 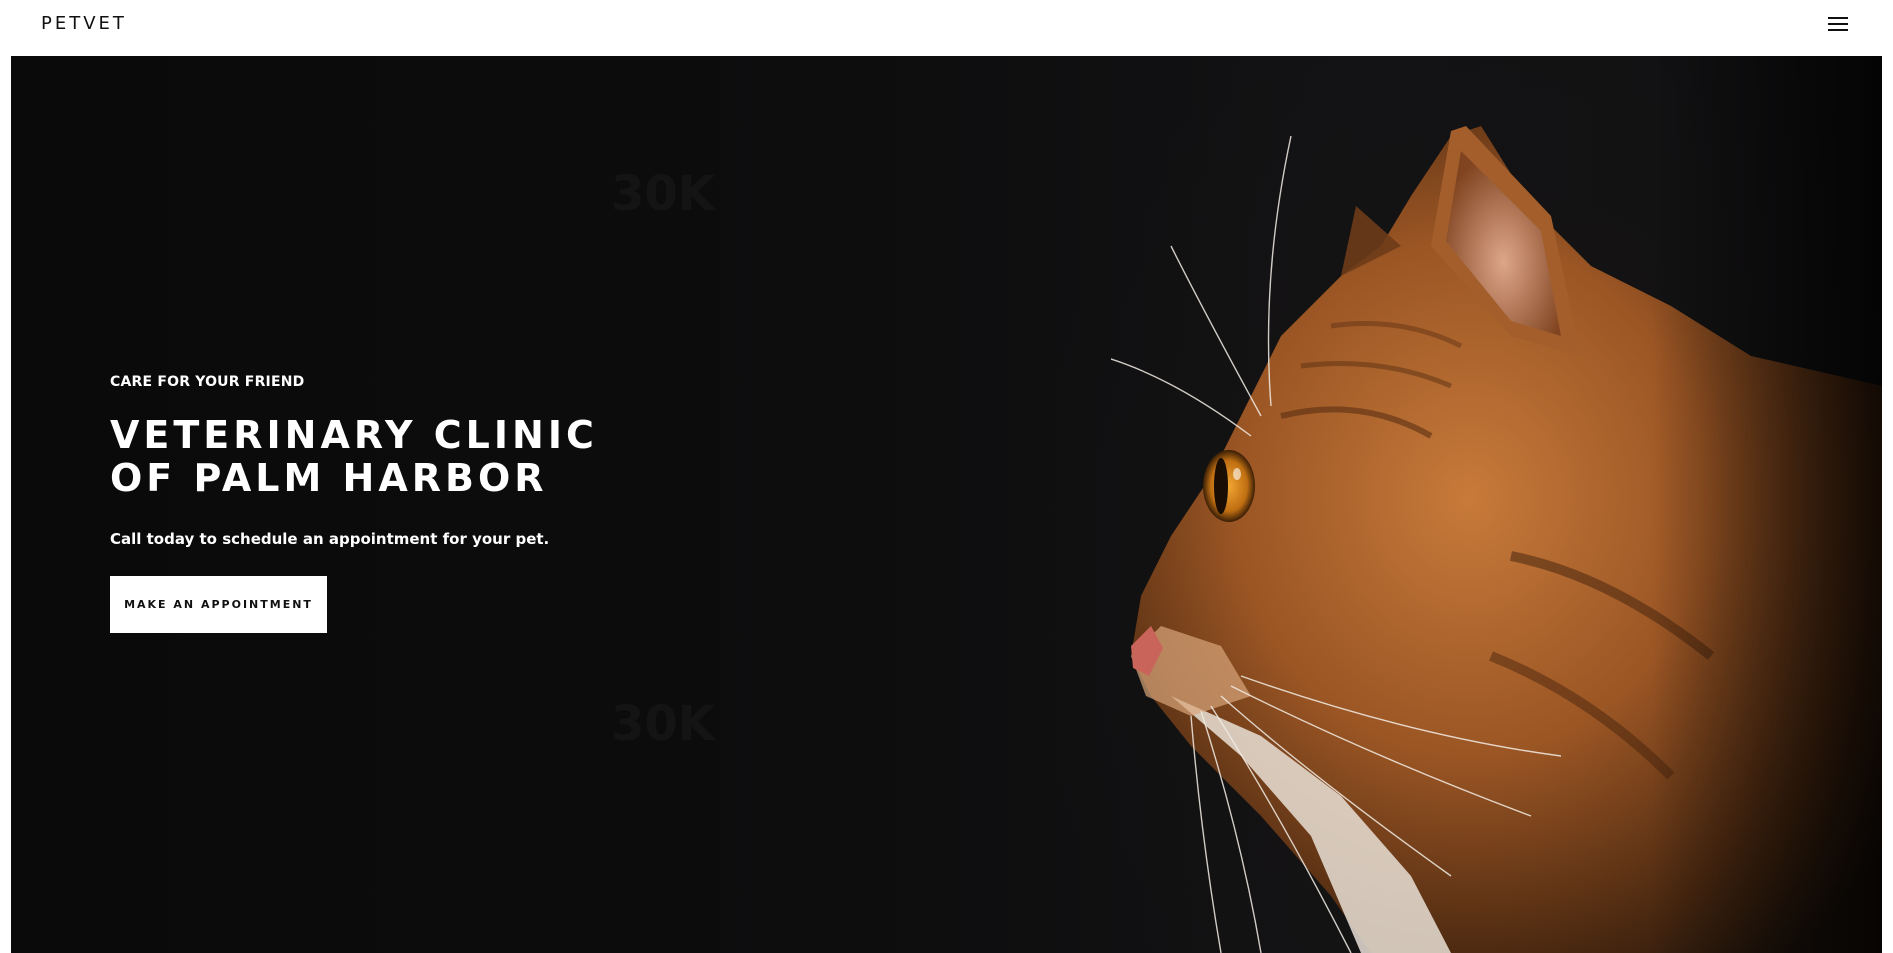 What do you see at coordinates (946, 28) in the screenshot?
I see `site-header: PETVET` at bounding box center [946, 28].